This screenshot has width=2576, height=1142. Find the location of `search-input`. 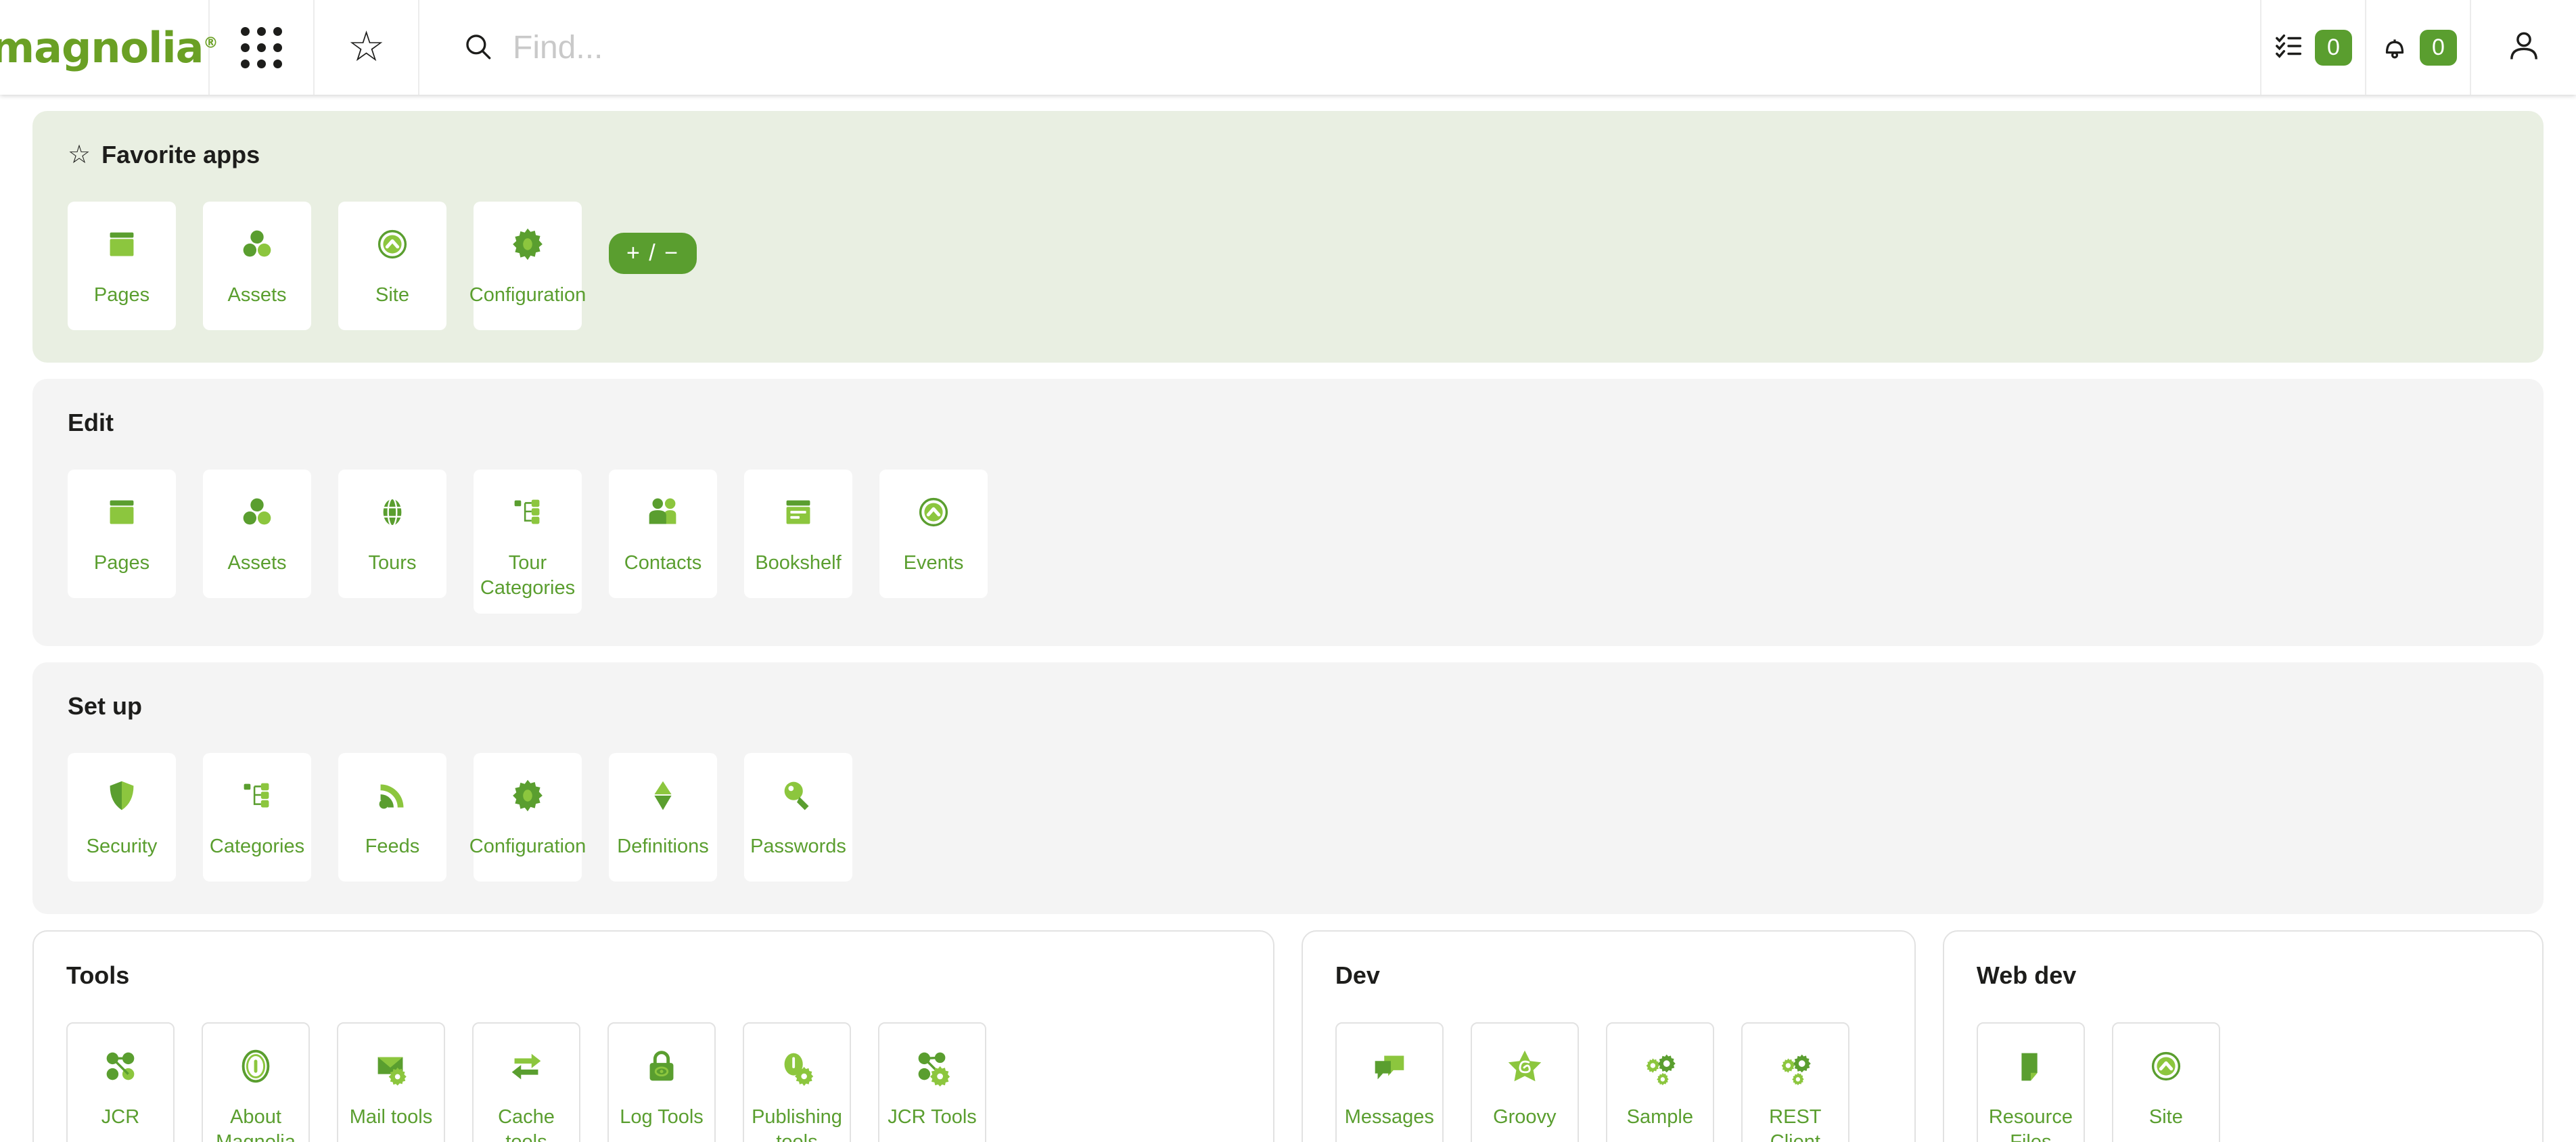

search-input is located at coordinates (1387, 47).